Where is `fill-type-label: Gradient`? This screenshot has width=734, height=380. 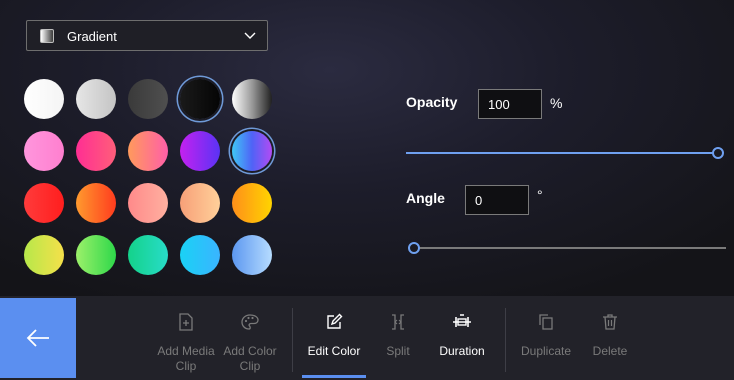 fill-type-label: Gradient is located at coordinates (92, 36).